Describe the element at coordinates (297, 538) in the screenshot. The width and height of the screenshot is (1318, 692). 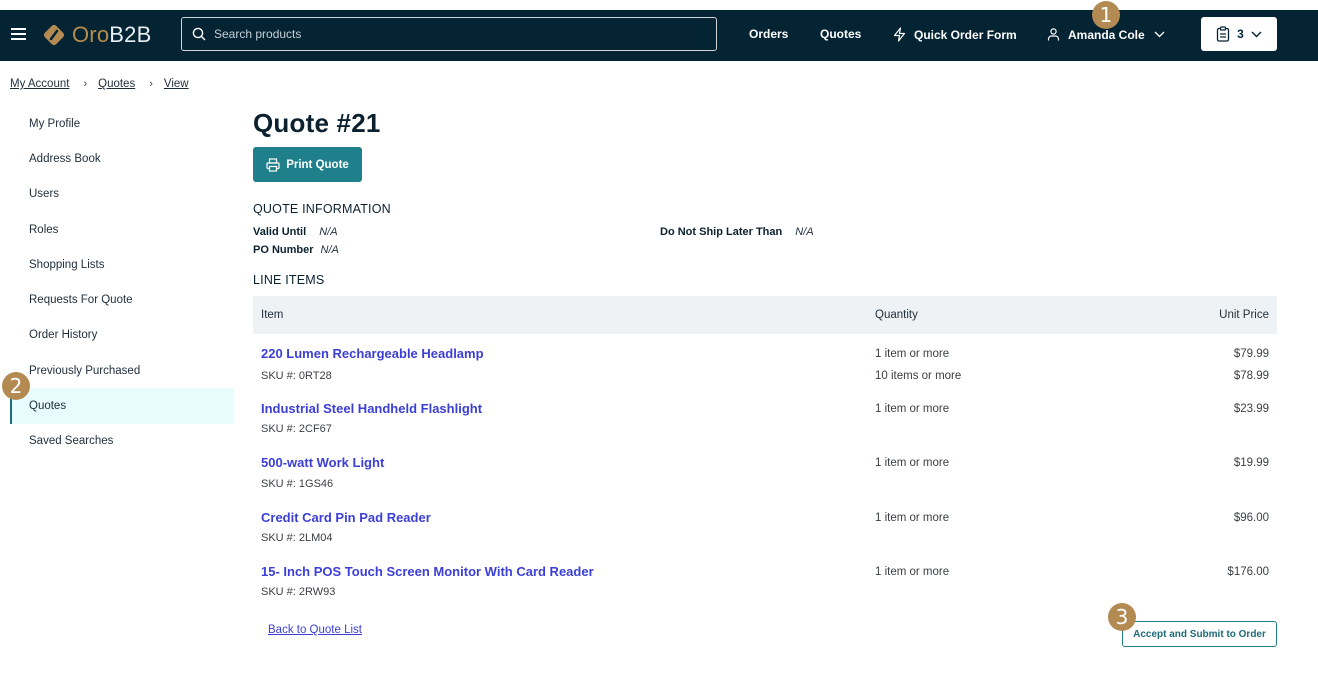
I see `product-sku: SKU #: 2LM04` at that location.